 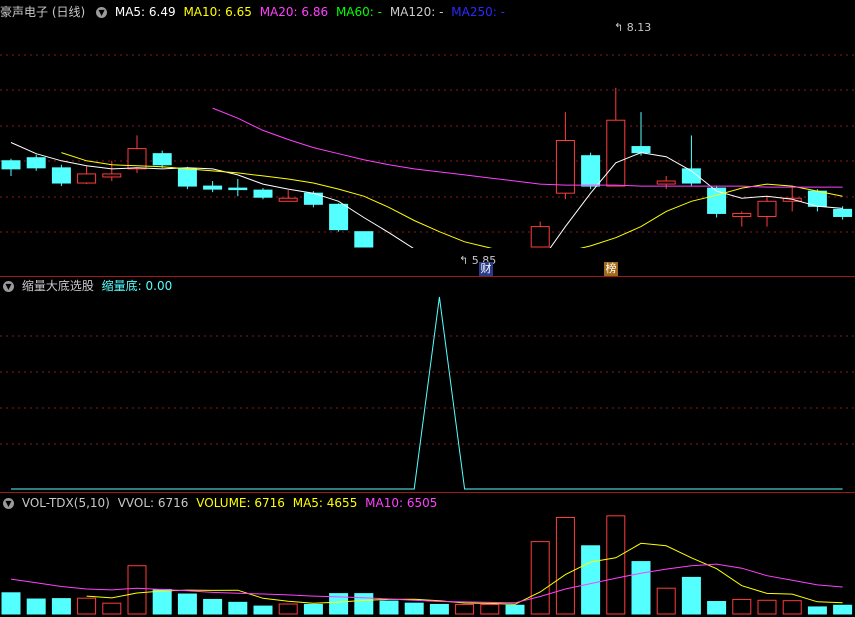 I want to click on panel-divider, so click(x=427, y=492).